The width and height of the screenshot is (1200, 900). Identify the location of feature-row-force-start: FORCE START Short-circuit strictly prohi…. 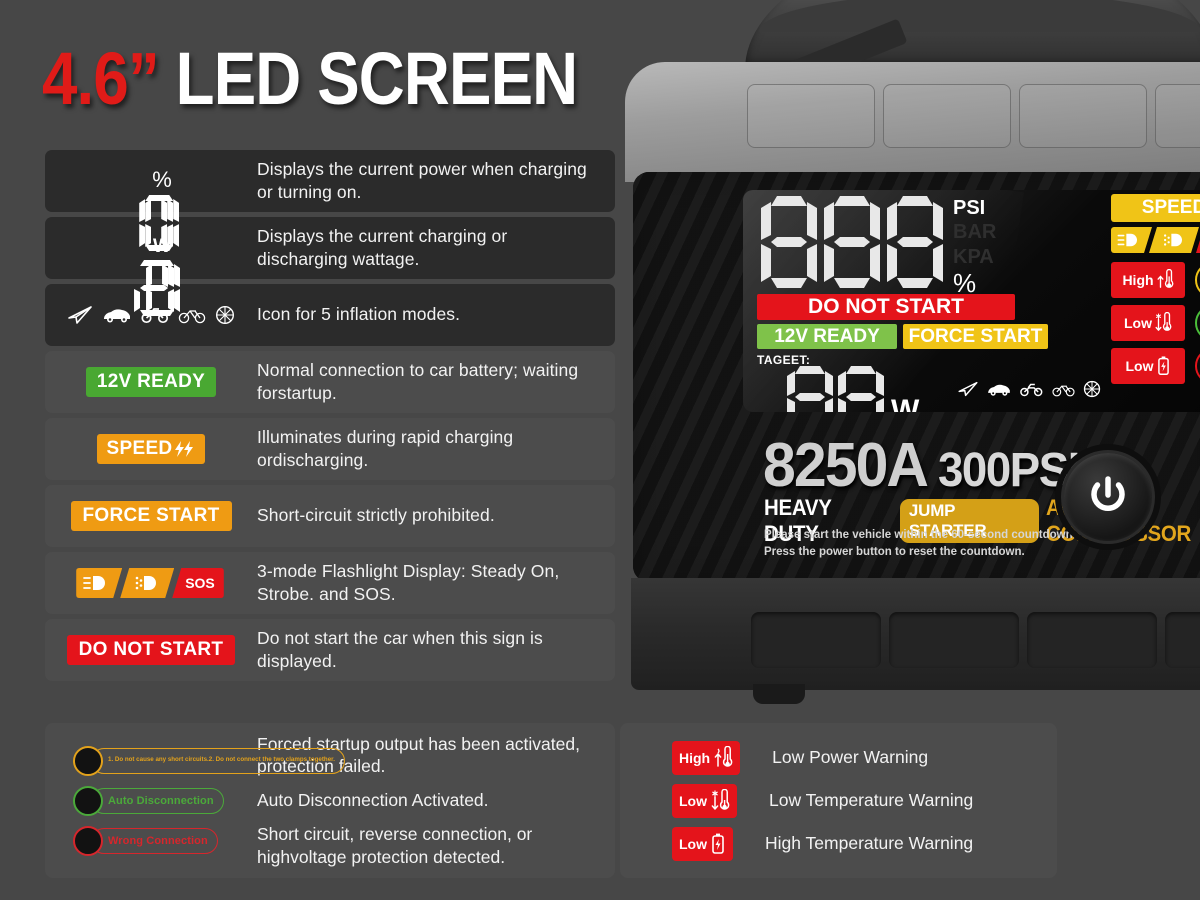
(330, 516).